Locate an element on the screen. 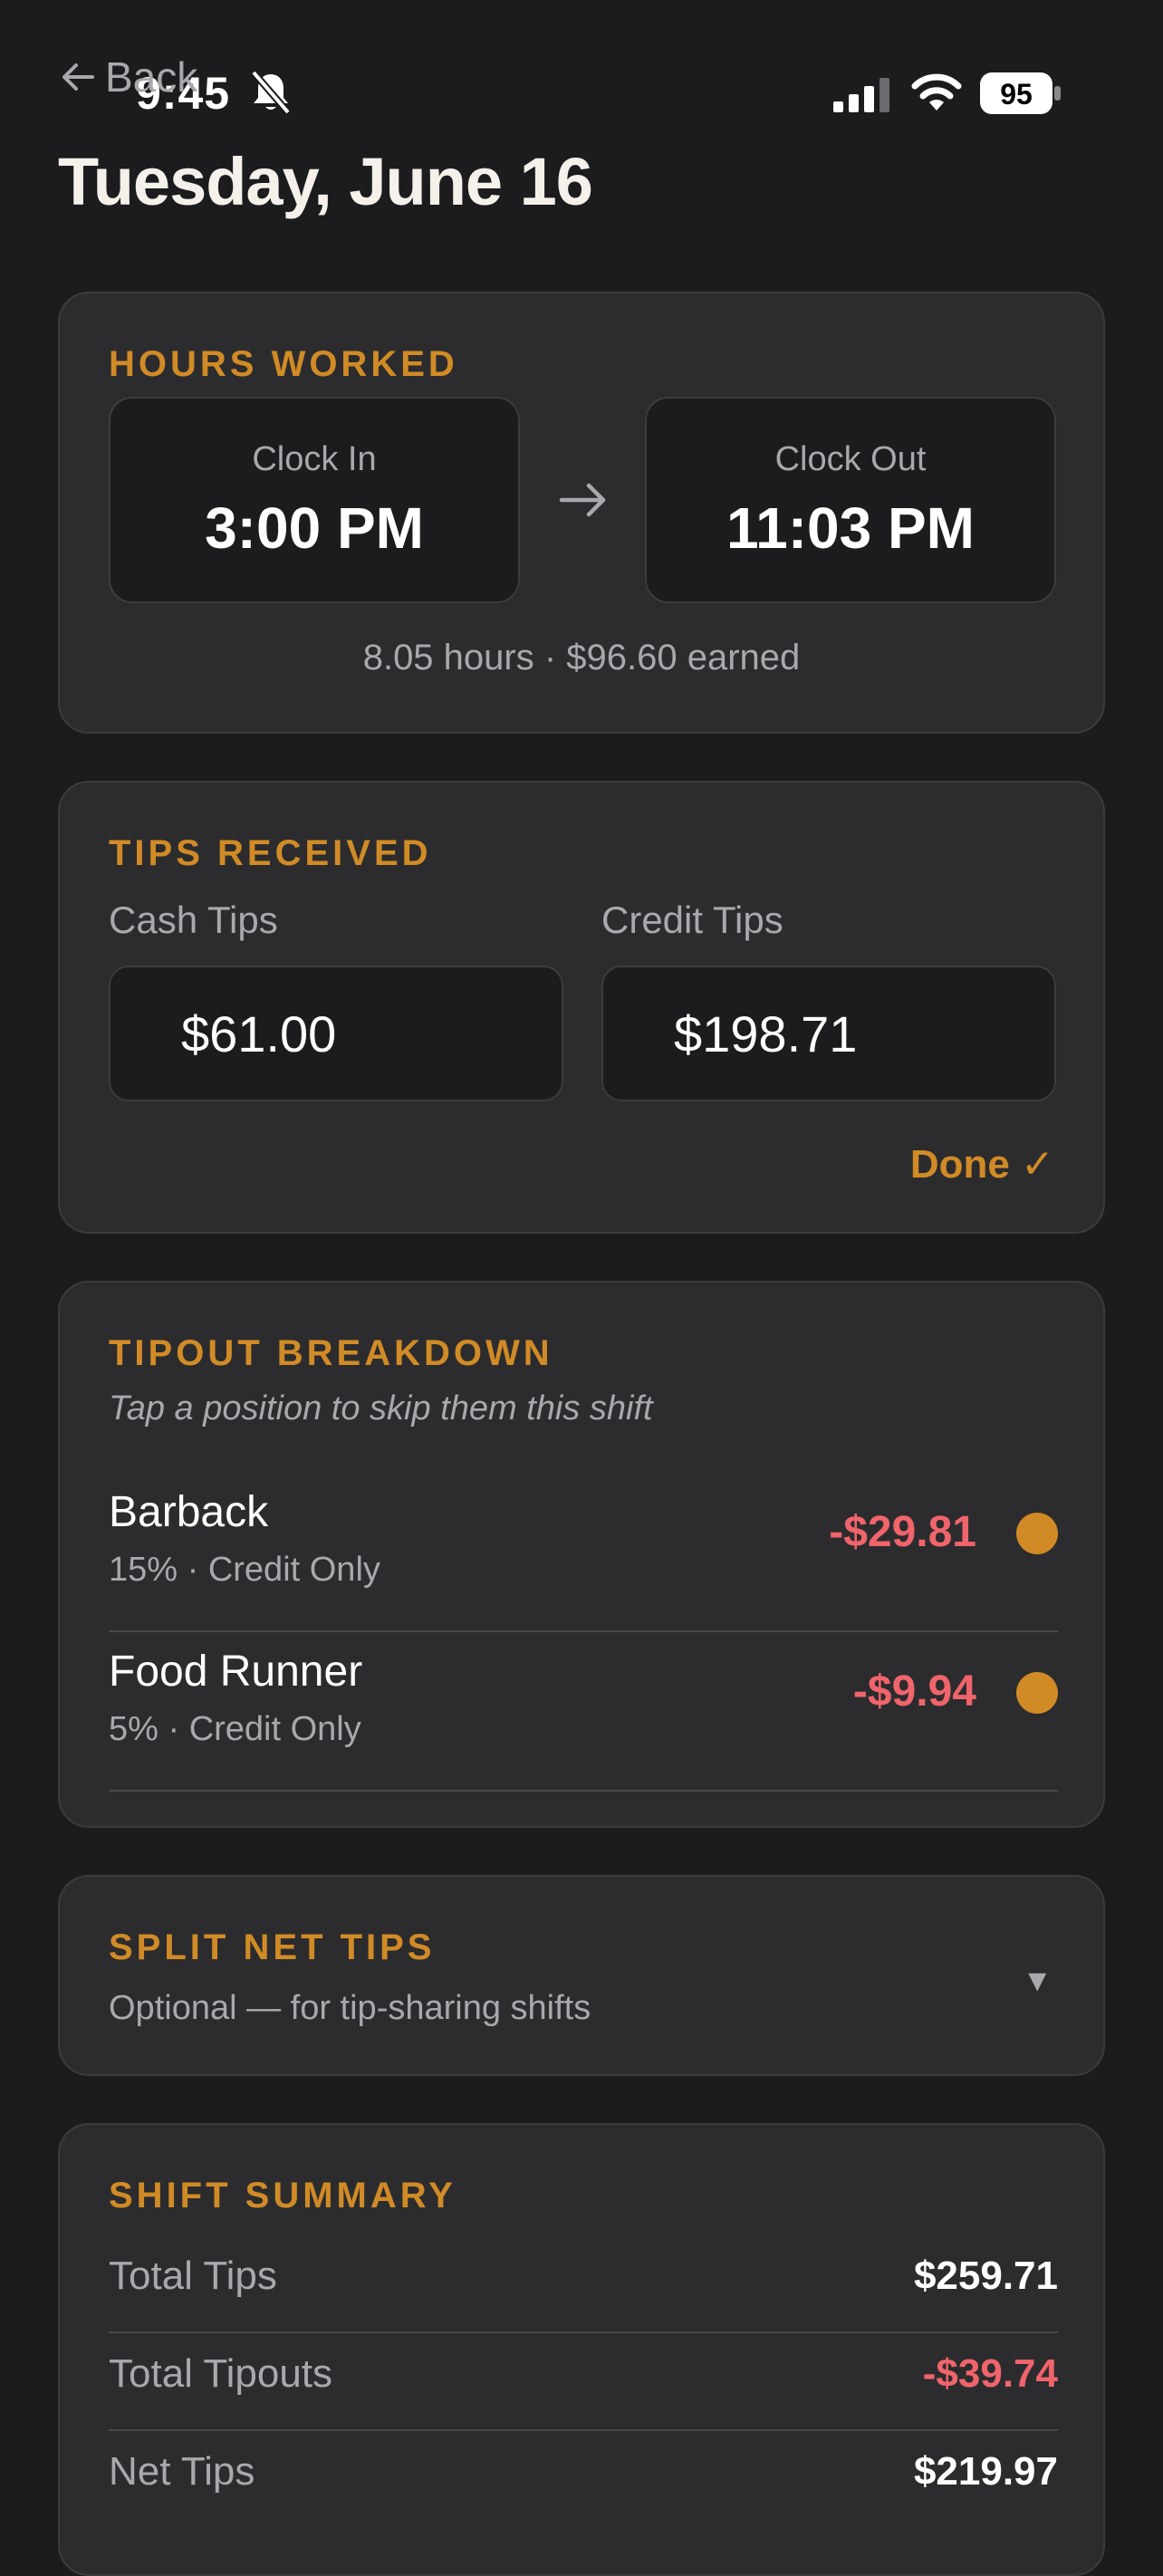 This screenshot has width=1163, height=2576. cash-tips-label: Cash Tips is located at coordinates (193, 920).